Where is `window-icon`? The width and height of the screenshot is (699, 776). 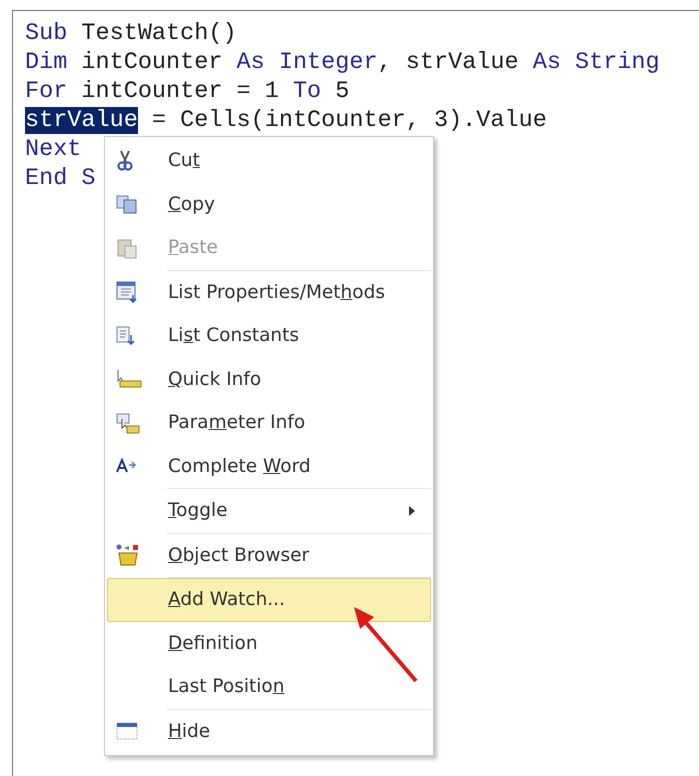
window-icon is located at coordinates (127, 731).